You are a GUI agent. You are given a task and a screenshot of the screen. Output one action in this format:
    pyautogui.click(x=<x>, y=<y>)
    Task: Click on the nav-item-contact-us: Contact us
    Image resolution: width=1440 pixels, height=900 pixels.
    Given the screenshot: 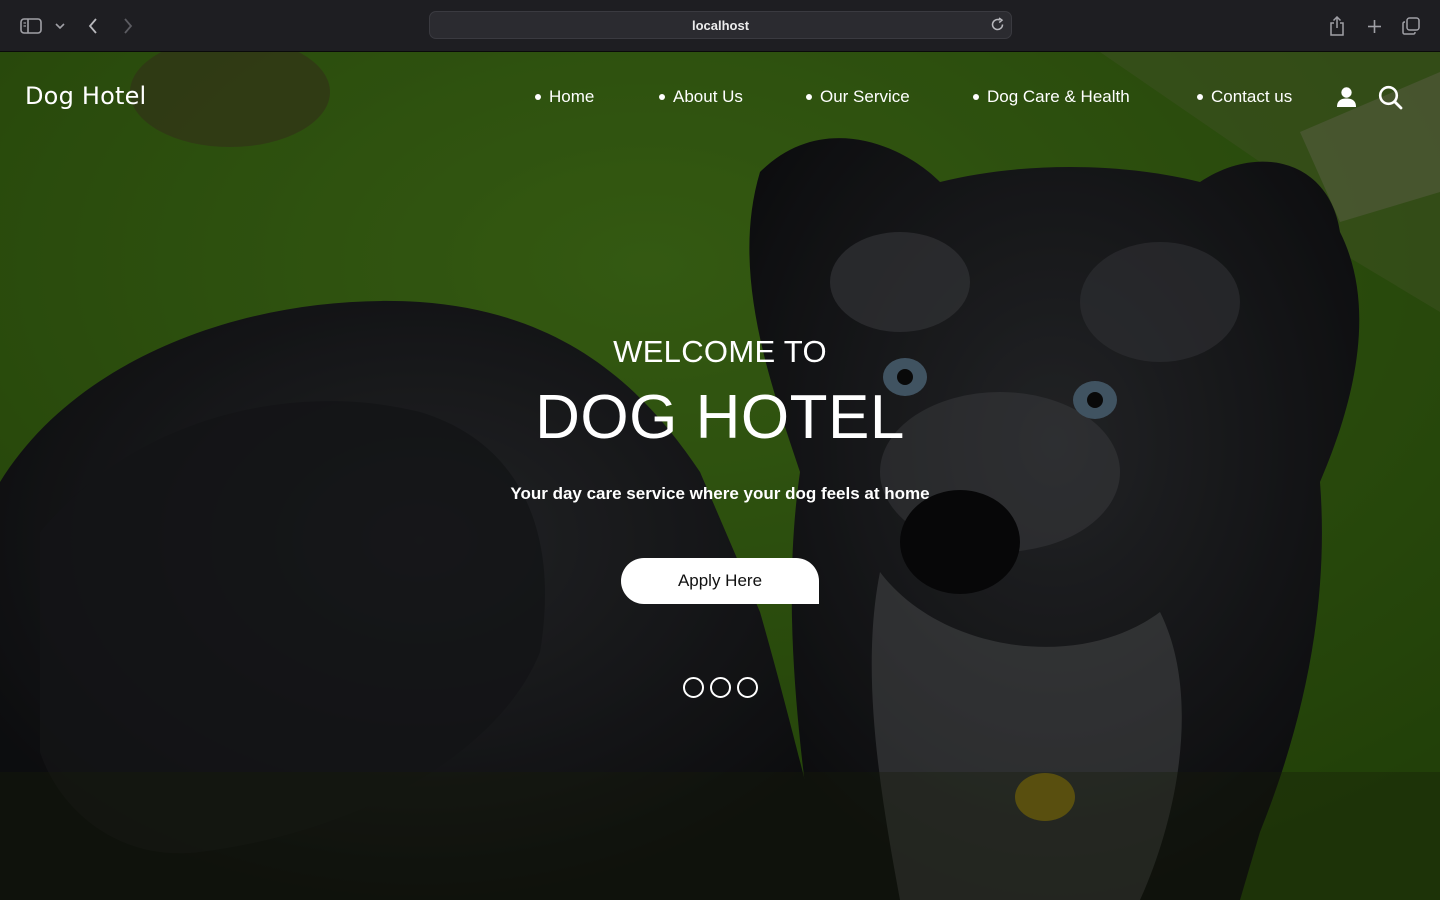 What is the action you would take?
    pyautogui.click(x=1244, y=97)
    